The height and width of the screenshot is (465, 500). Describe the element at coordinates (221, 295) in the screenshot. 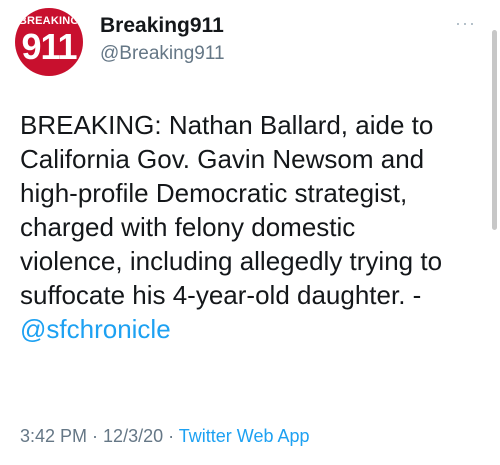

I see `tweet-text-line: suffocate his 4-year-old daughter. -` at that location.